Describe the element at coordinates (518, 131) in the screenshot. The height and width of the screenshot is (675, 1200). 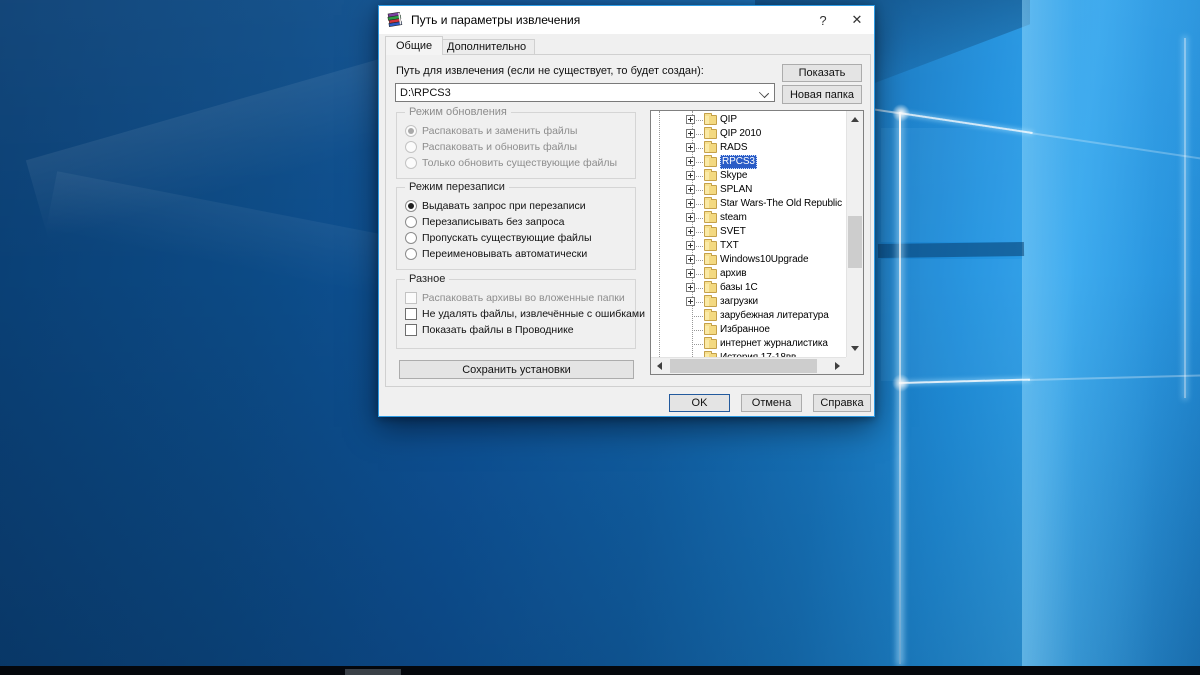
I see `radio-option: Распаковать и заменить файлы` at that location.